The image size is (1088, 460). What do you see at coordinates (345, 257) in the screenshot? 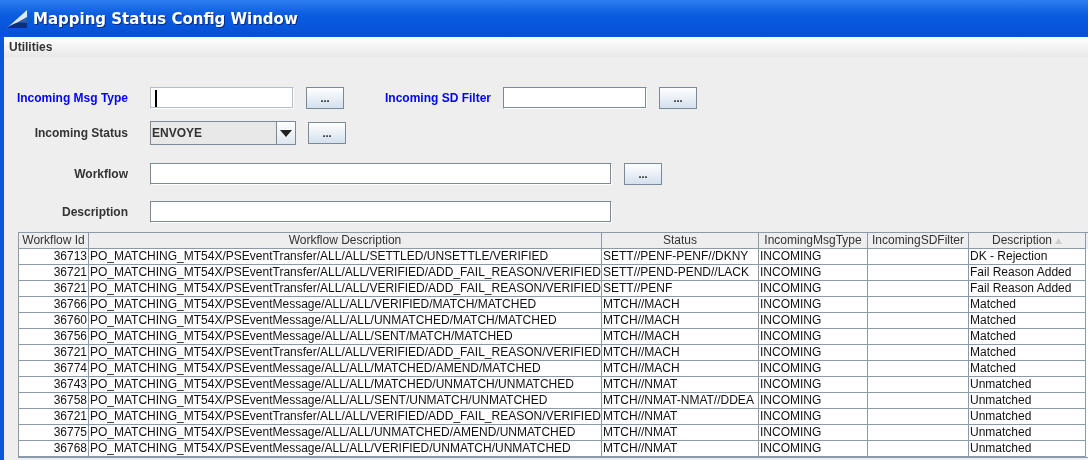
I see `table-cell: PO_MATCHING_MT54X/PSEventTransfer/ALL/ALL/SETTLED/UNSETTLE/VERIFIED` at bounding box center [345, 257].